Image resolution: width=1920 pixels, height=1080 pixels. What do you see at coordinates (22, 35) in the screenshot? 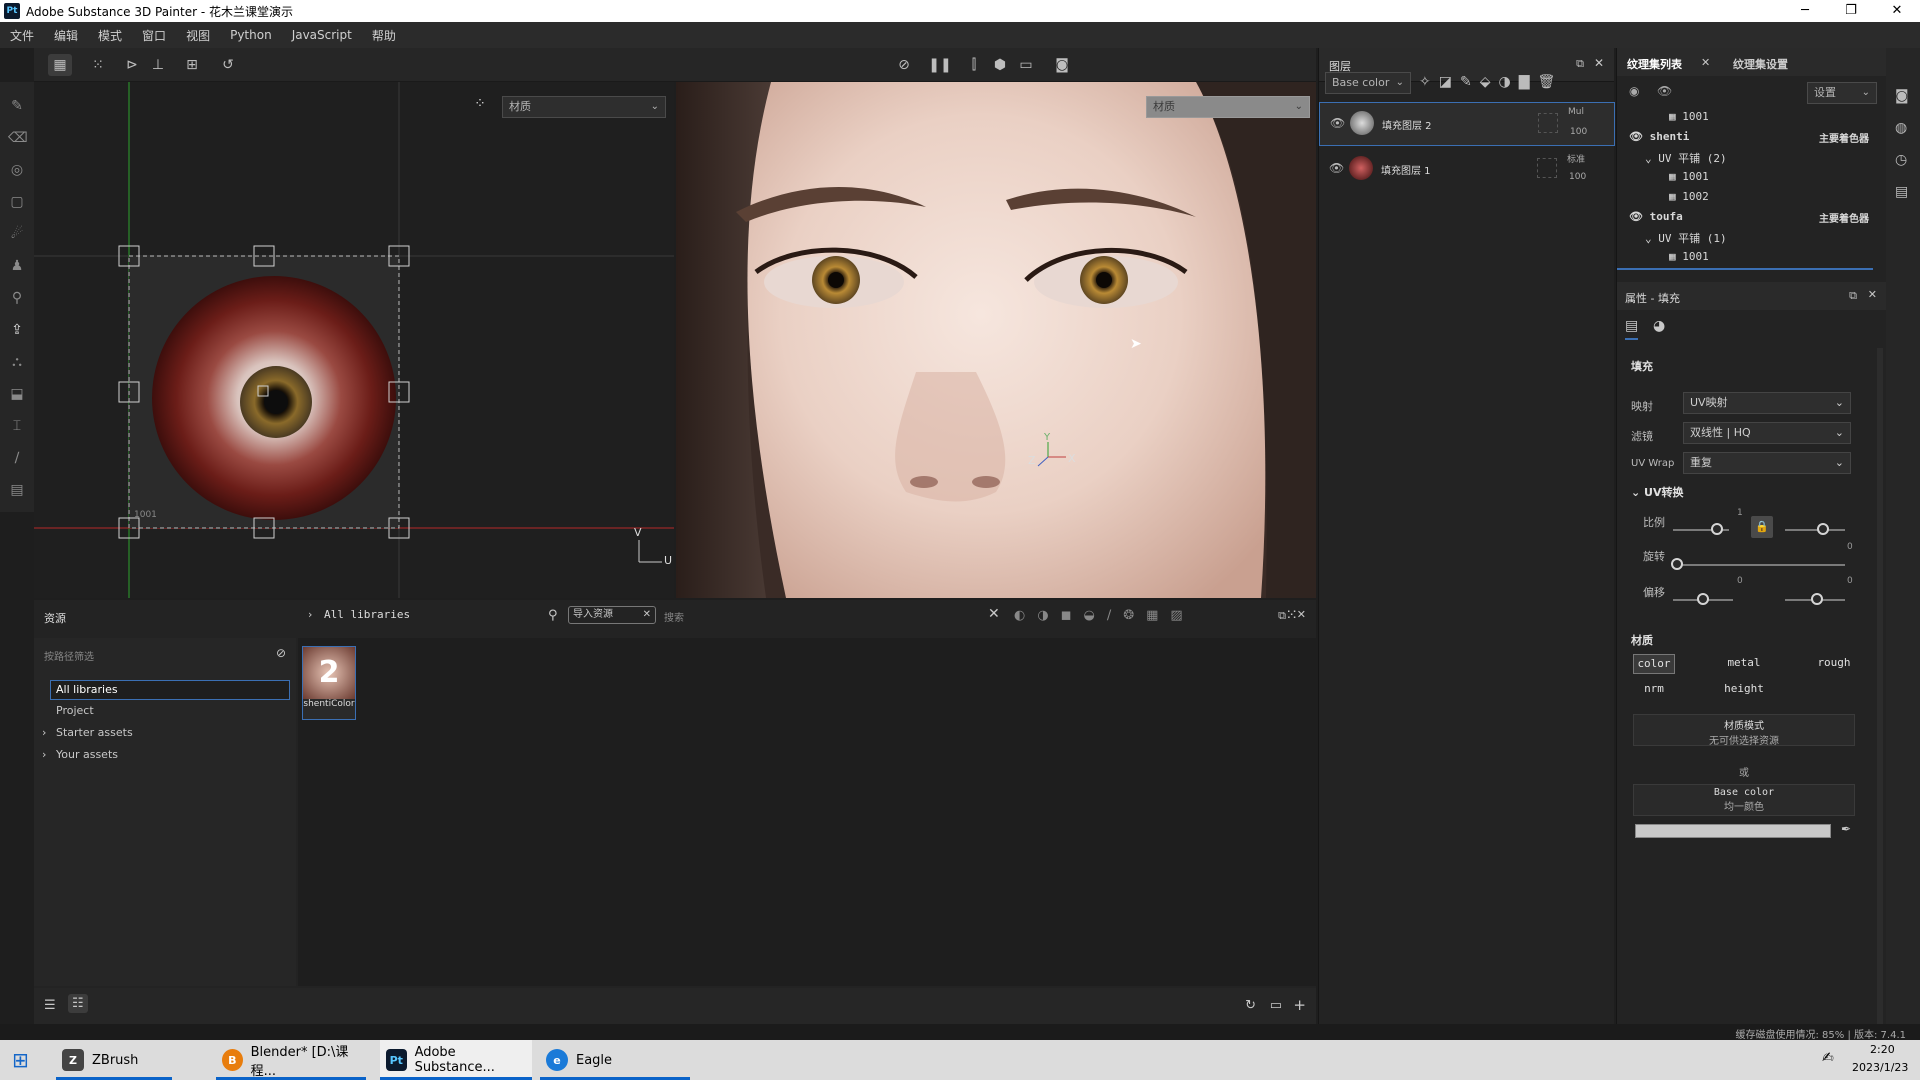
I see `menu-file: 文件` at bounding box center [22, 35].